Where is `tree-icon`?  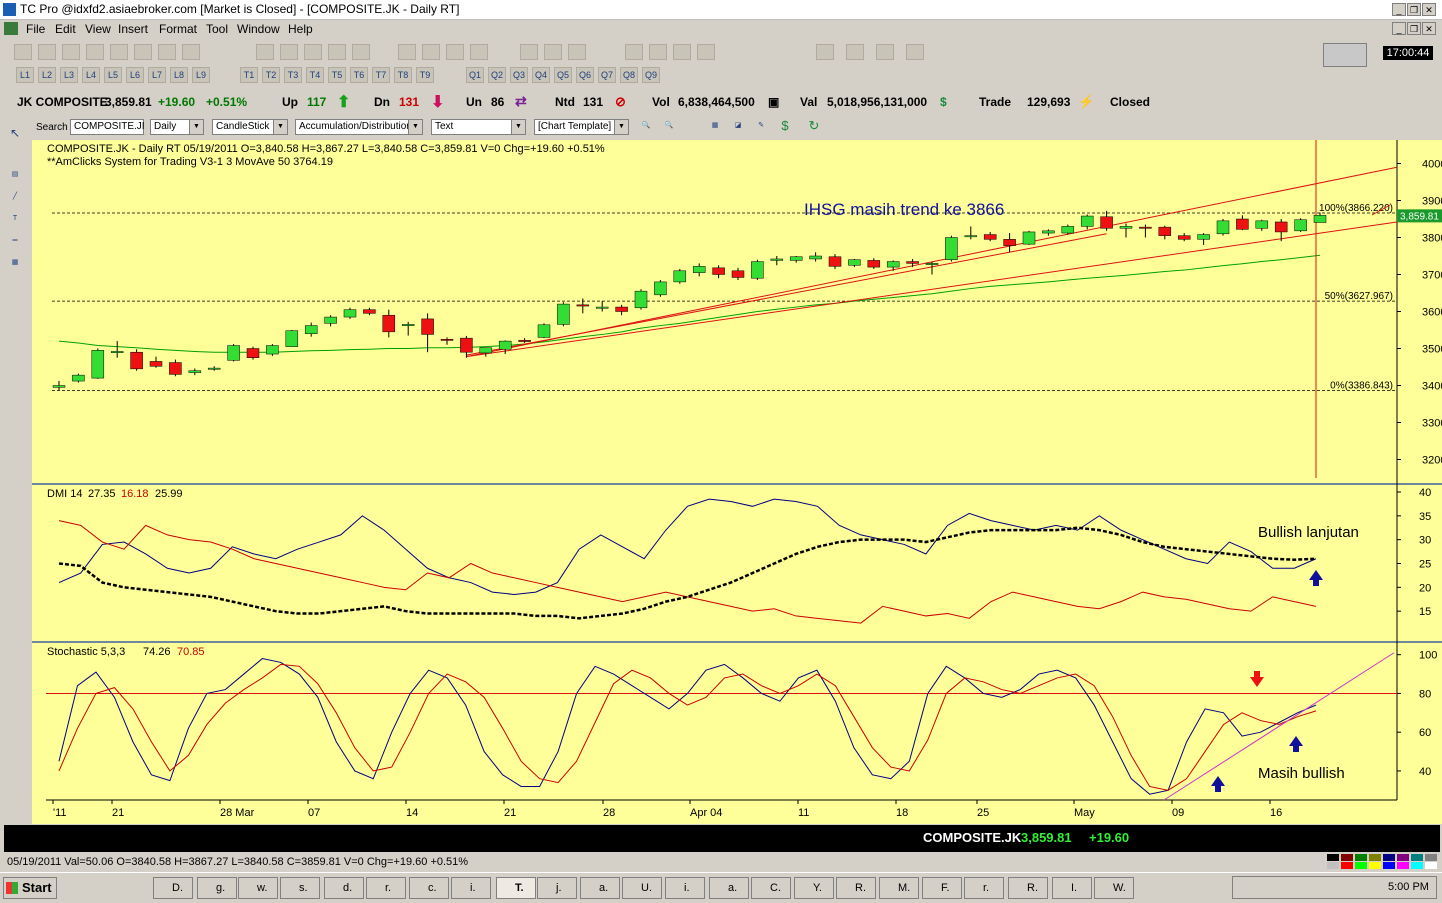
tree-icon is located at coordinates (455, 52).